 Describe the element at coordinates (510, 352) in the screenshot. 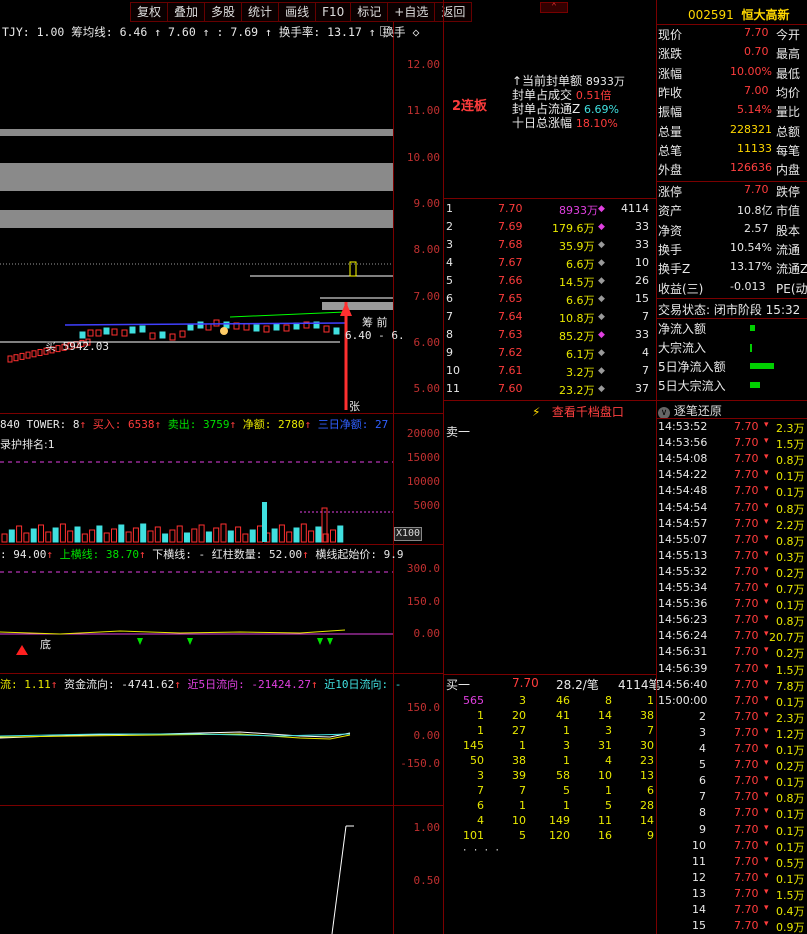

I see `level-price: 7.62` at that location.